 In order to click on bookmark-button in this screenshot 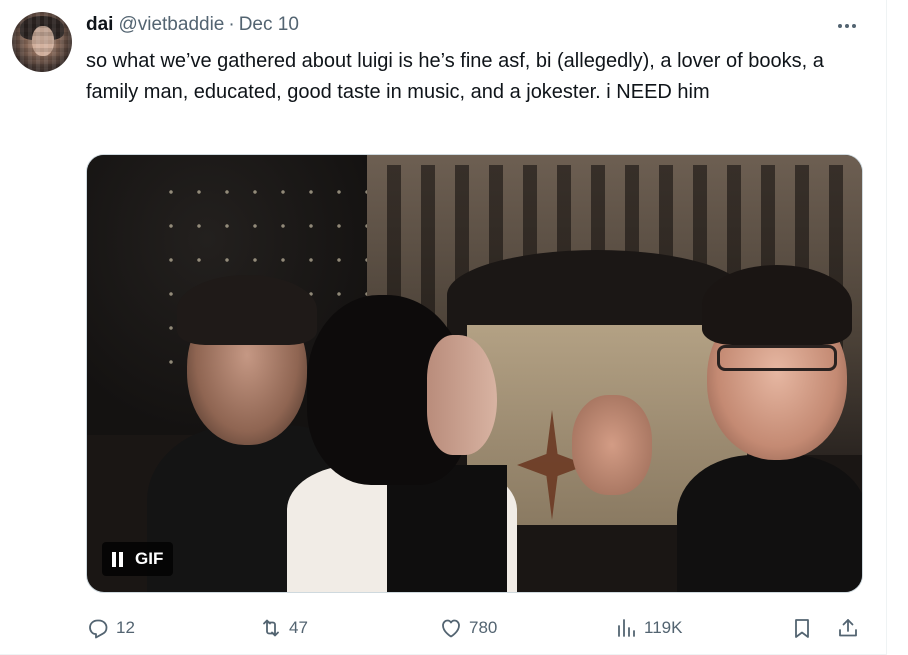, I will do `click(802, 628)`.